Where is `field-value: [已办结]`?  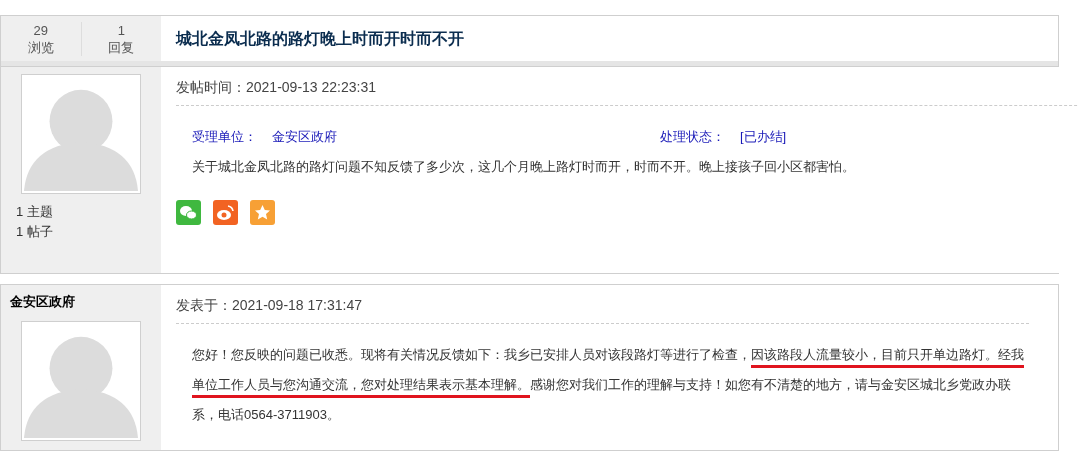 field-value: [已办结] is located at coordinates (763, 137).